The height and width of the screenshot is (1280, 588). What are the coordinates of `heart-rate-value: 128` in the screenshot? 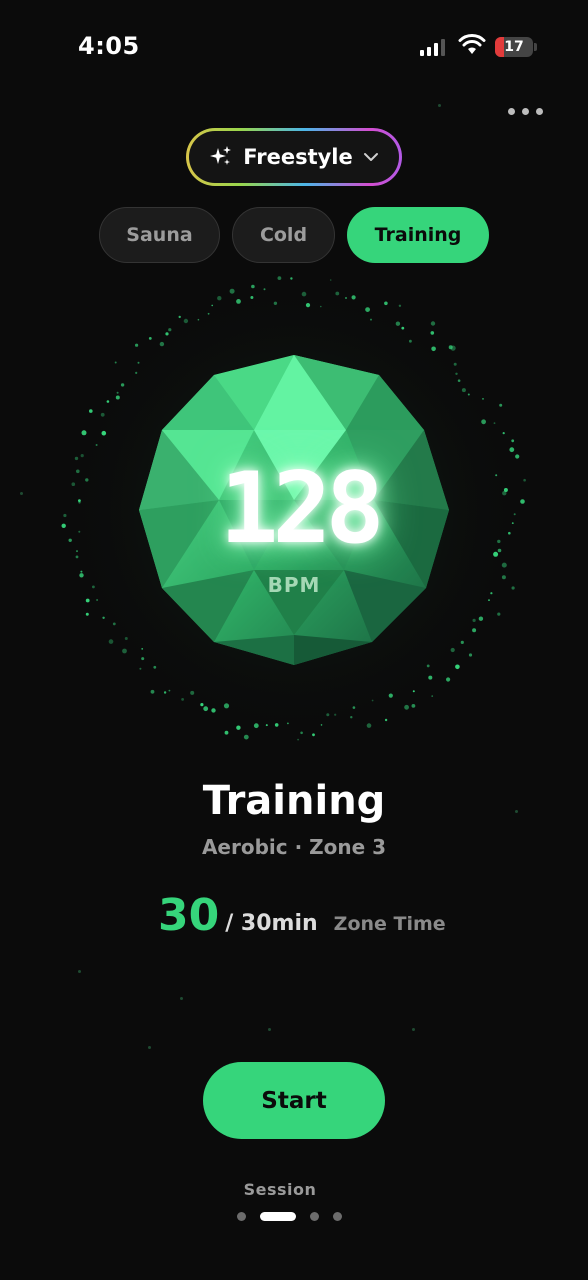 It's located at (301, 509).